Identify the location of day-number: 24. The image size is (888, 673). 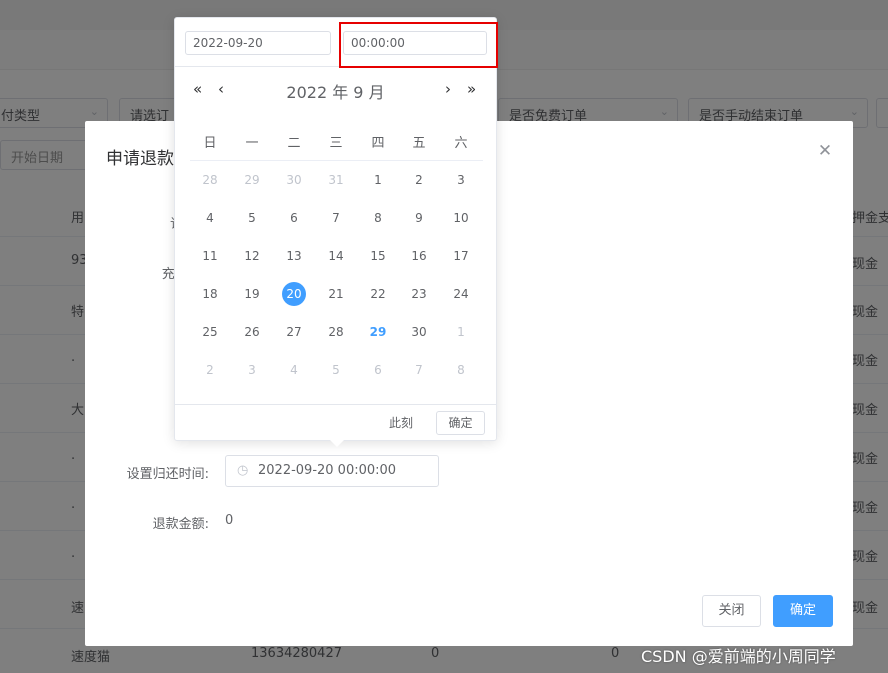
(461, 294).